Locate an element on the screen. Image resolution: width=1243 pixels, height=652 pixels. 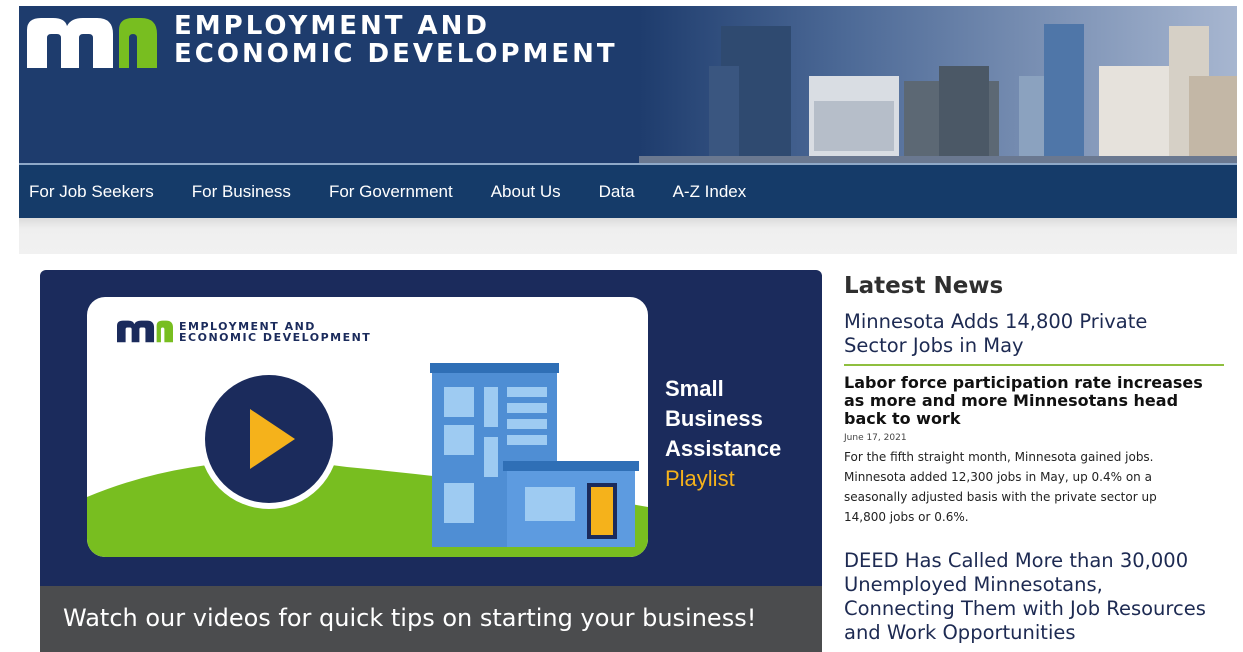
news-item-1-title-line2: Sector Jobs in May is located at coordinates (934, 345).